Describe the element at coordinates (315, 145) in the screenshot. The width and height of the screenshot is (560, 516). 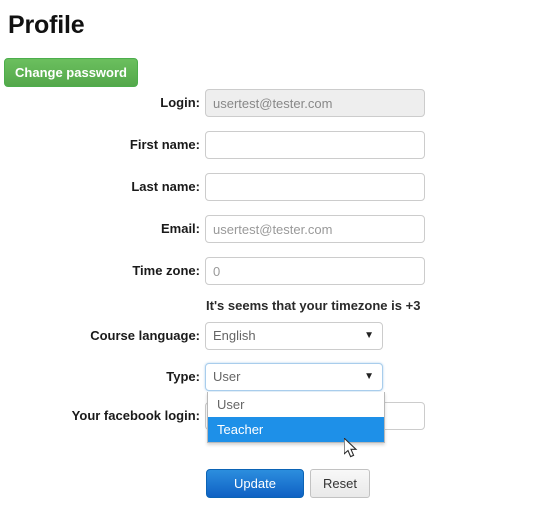
I see `first-name-input` at that location.